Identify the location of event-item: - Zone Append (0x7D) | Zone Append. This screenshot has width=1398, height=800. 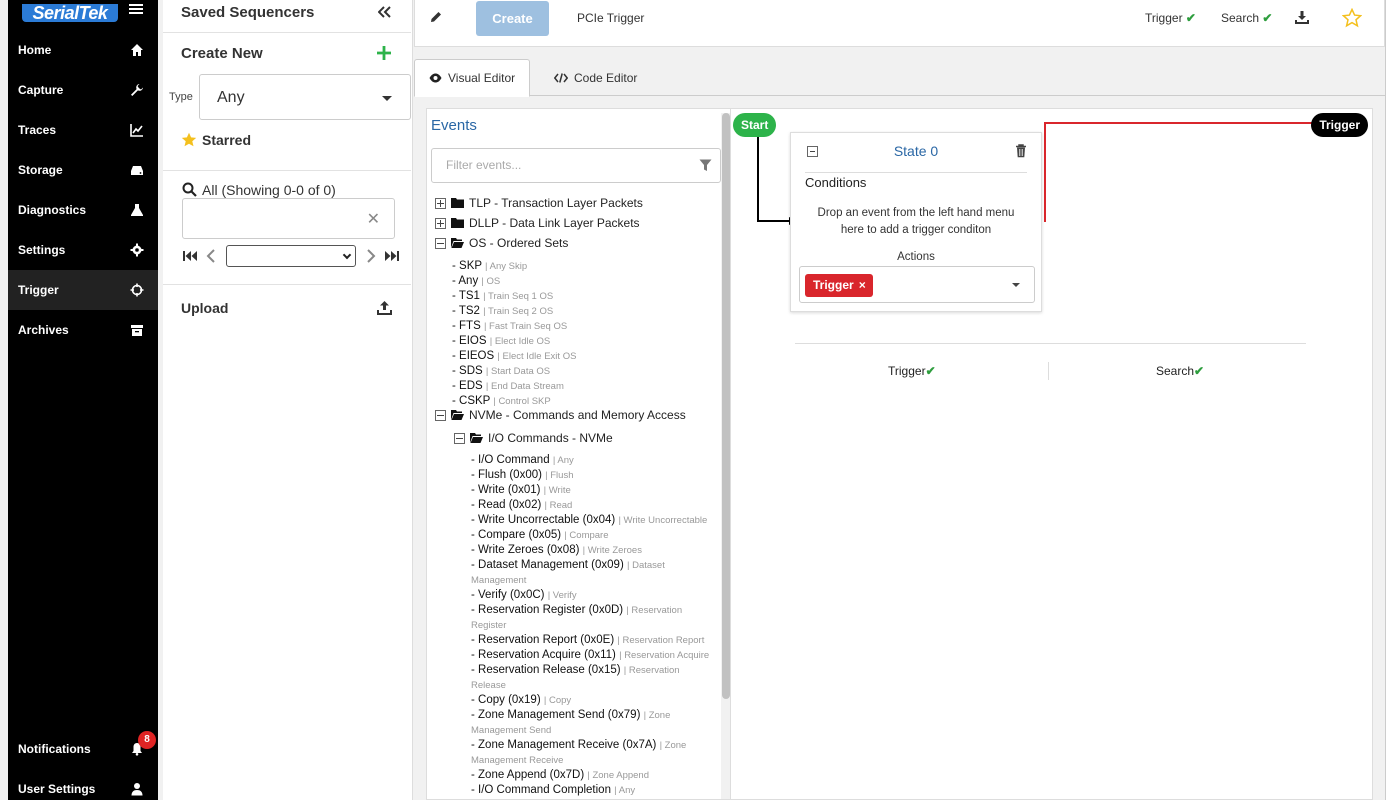
(593, 775).